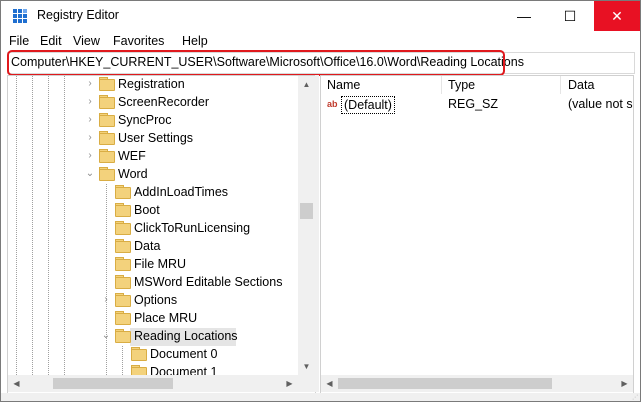 This screenshot has height=402, width=641. I want to click on column-header-data: Data, so click(581, 87).